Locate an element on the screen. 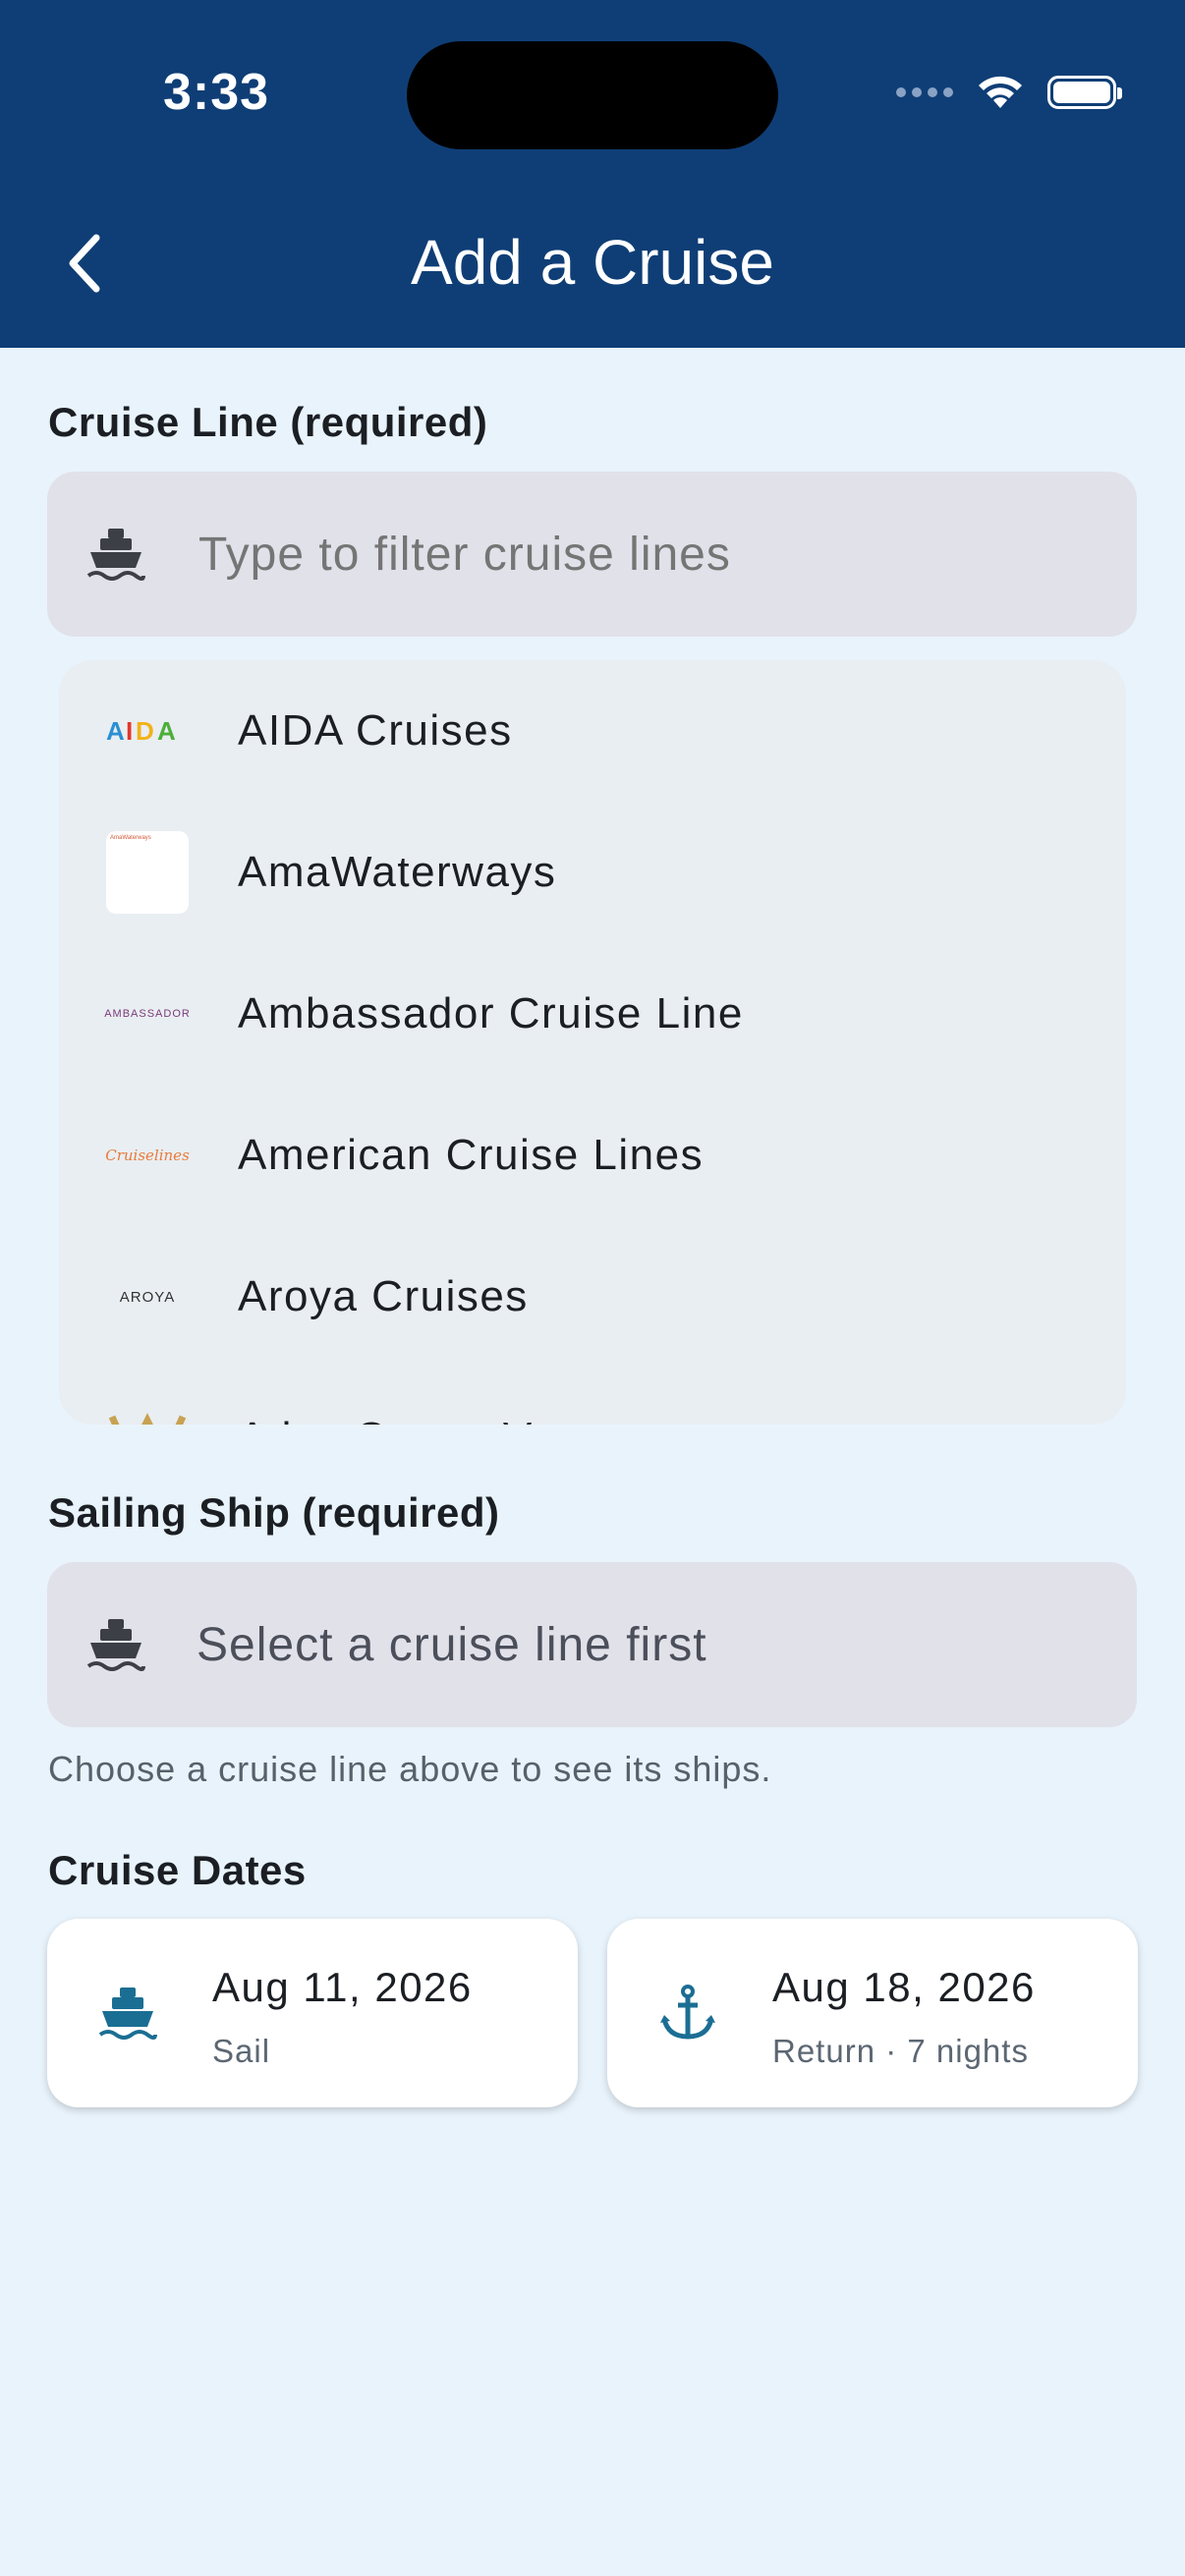 The width and height of the screenshot is (1185, 2576). svg-text: D is located at coordinates (145, 731).